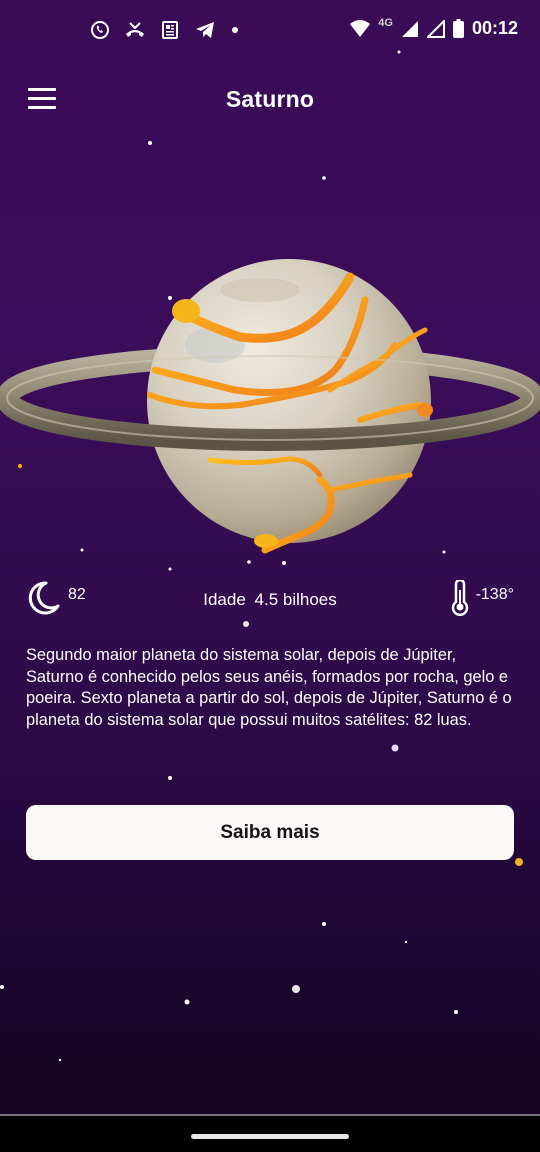 This screenshot has width=540, height=1152. Describe the element at coordinates (494, 28) in the screenshot. I see `clock: 00:12` at that location.